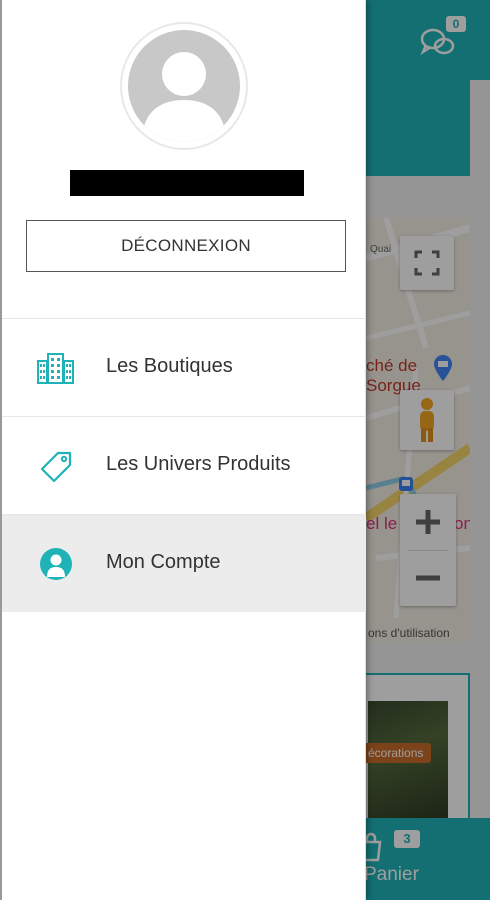  What do you see at coordinates (187, 183) in the screenshot?
I see `username: ██████████████` at bounding box center [187, 183].